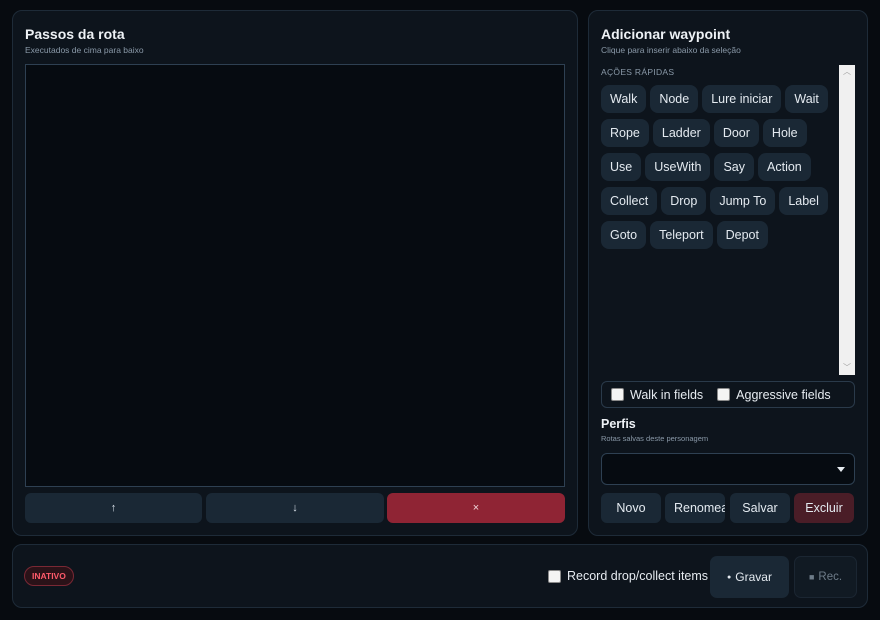  I want to click on quick-action-button: Say, so click(734, 167).